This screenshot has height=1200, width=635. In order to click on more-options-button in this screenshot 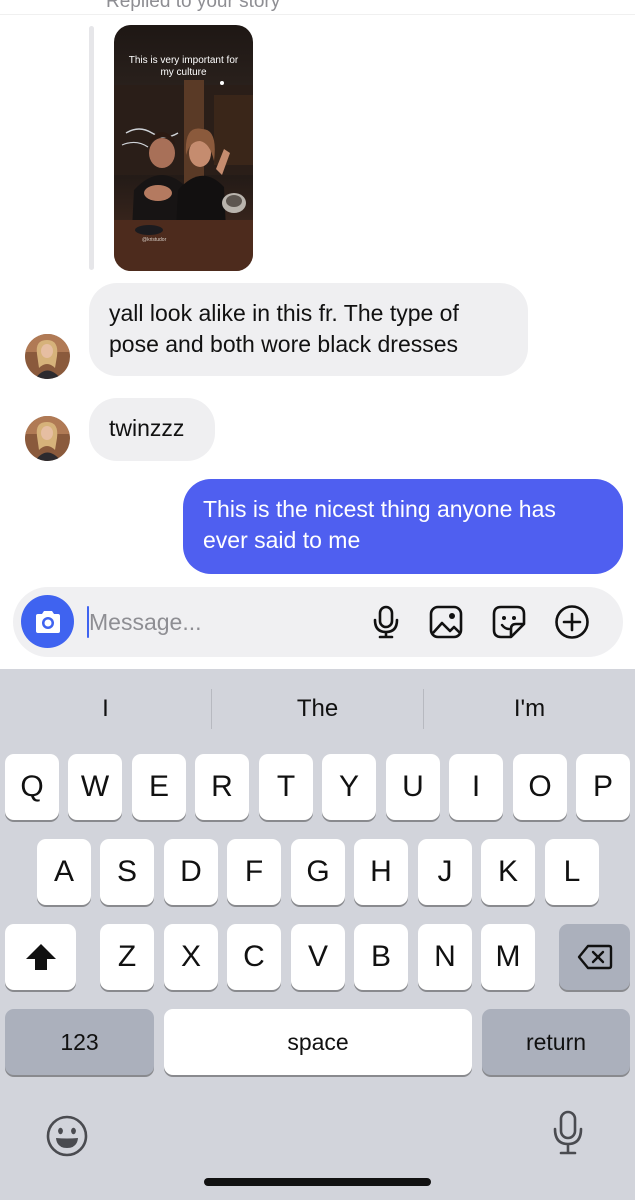, I will do `click(572, 622)`.